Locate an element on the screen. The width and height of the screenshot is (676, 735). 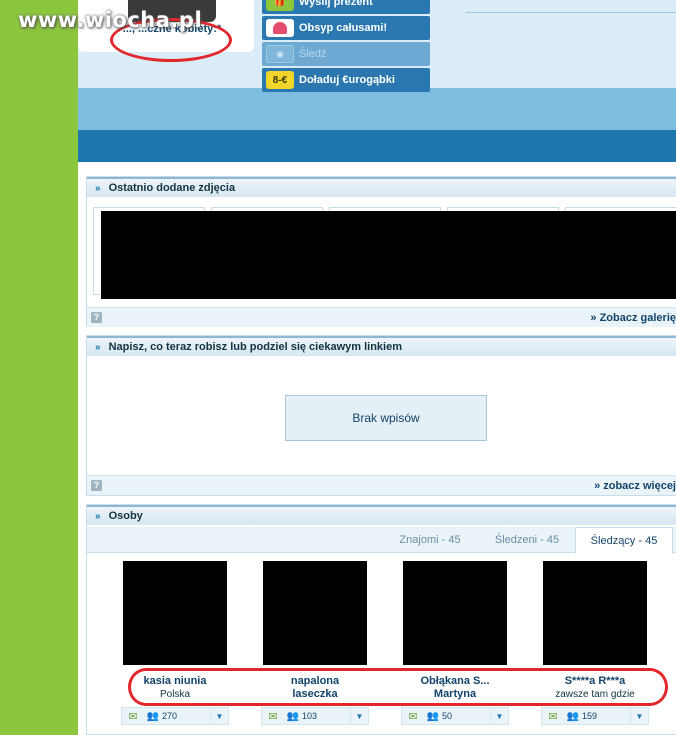
site-watermark: www.wiocha.pl is located at coordinates (110, 20).